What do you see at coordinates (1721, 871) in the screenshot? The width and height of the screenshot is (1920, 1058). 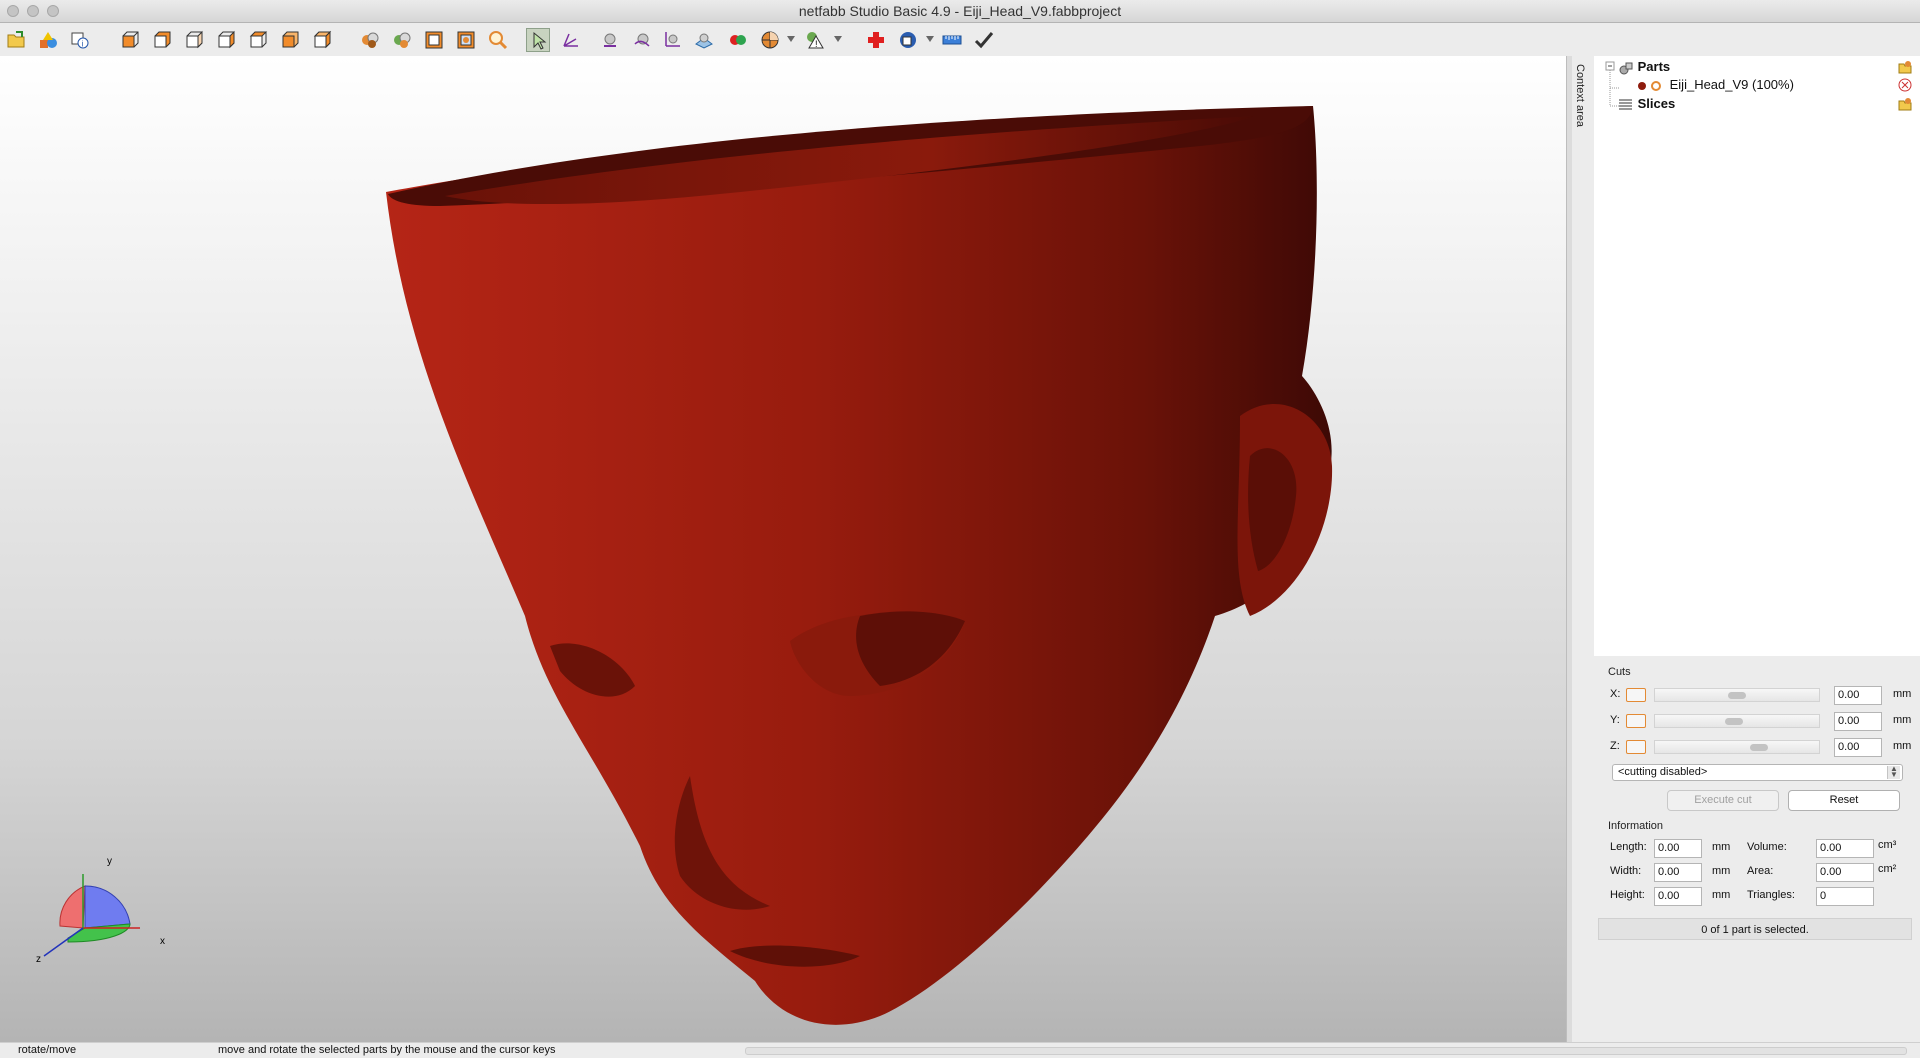 I see `width-unit: mm` at bounding box center [1721, 871].